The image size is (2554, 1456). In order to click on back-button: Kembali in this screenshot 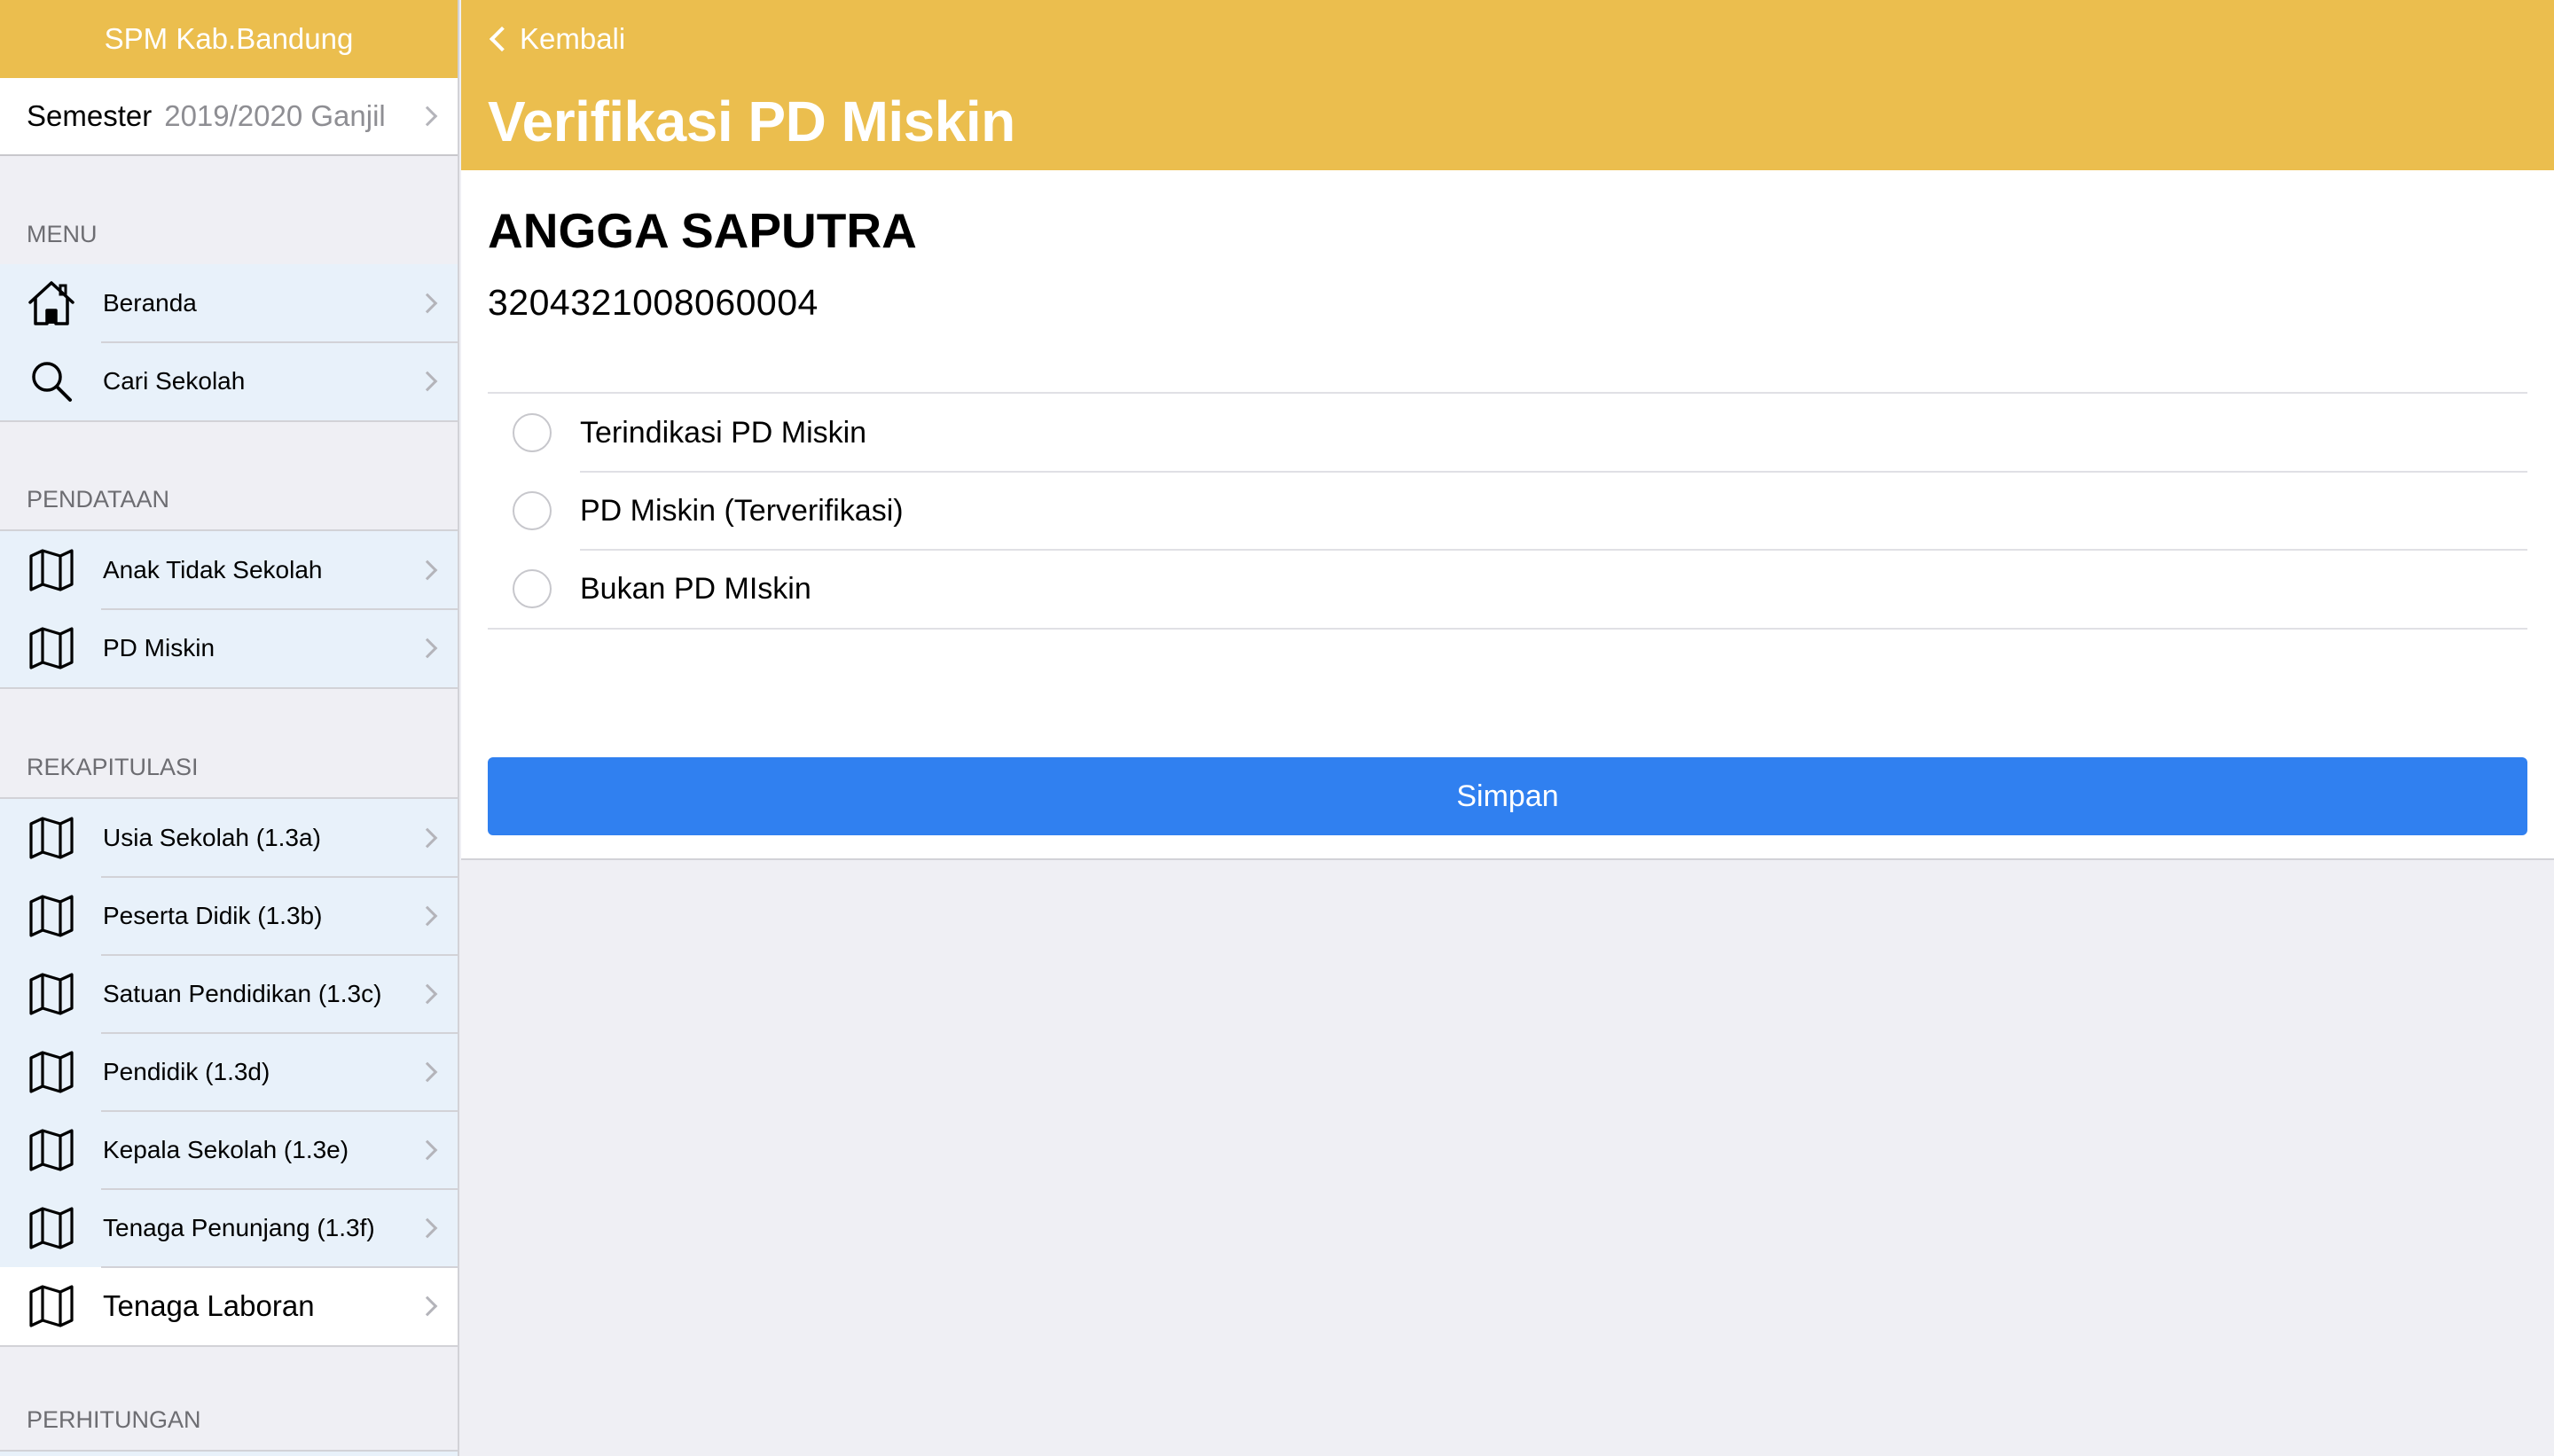, I will do `click(549, 39)`.